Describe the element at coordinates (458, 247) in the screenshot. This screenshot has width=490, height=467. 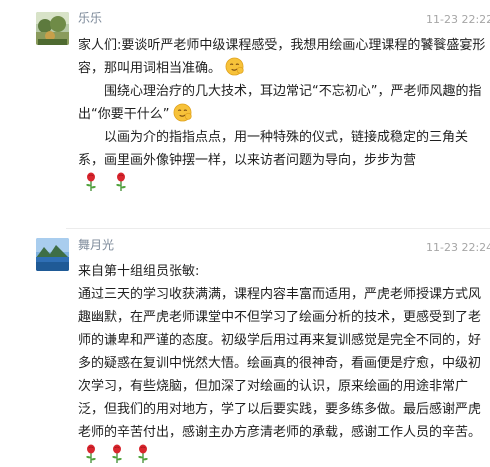
I see `timestamp: 11-23 22:24` at that location.